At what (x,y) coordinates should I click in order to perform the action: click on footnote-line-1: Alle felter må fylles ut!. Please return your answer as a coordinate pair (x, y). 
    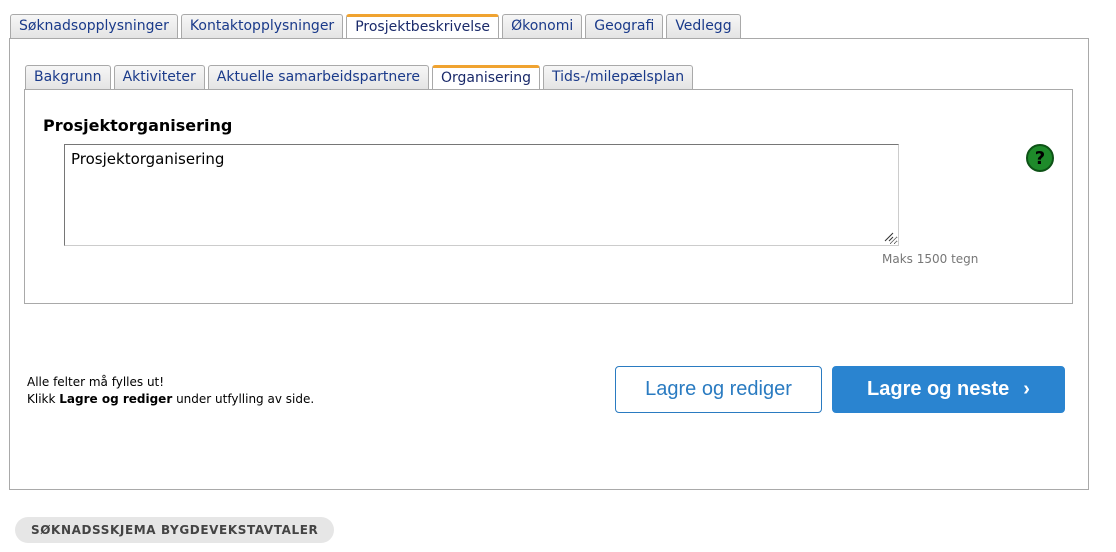
    Looking at the image, I should click on (96, 382).